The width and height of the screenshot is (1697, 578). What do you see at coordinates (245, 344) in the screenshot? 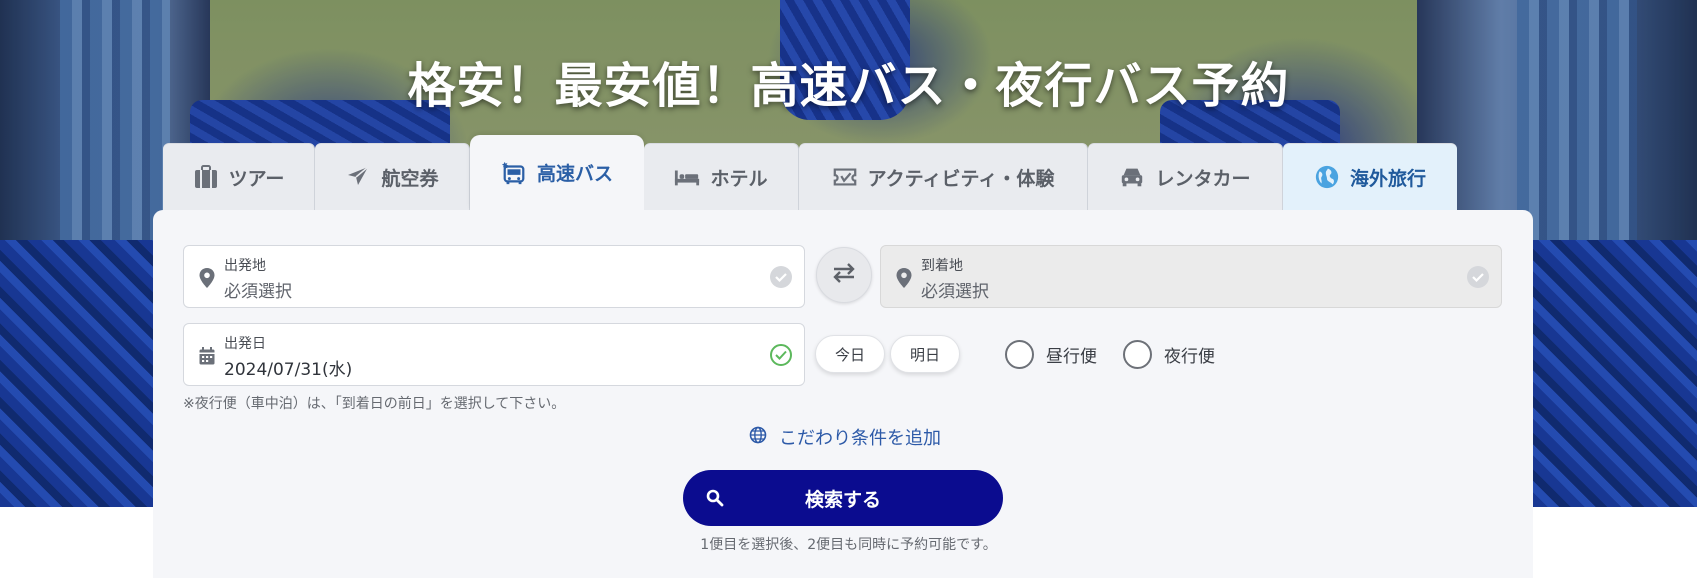
I see `departure-date-label: 出発日` at bounding box center [245, 344].